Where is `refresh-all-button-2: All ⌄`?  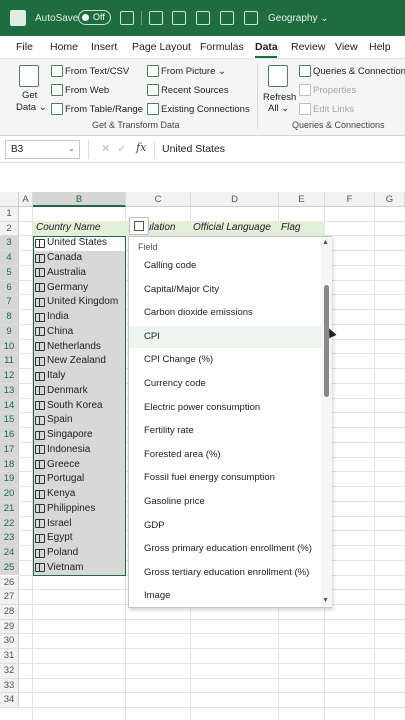
refresh-all-button-2: All ⌄ is located at coordinates (278, 108).